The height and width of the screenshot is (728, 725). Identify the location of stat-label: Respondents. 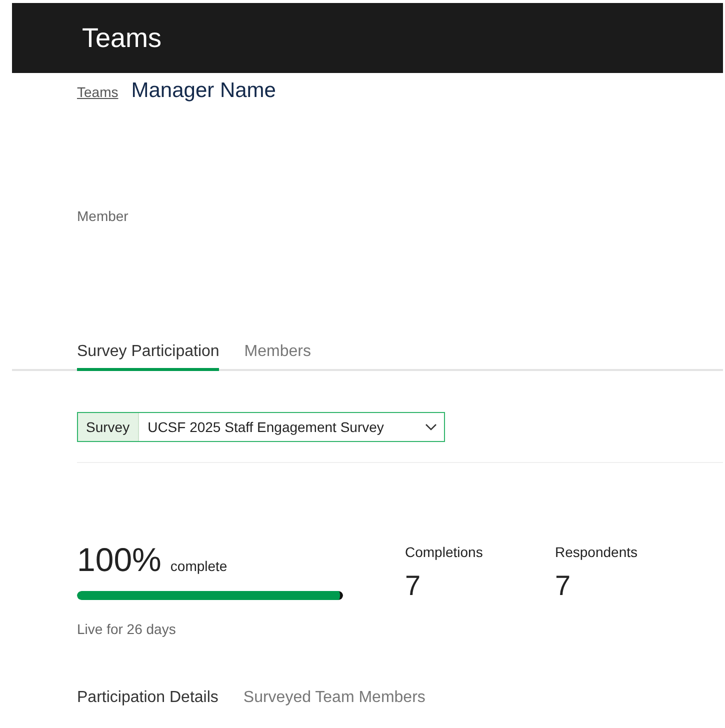
(597, 552).